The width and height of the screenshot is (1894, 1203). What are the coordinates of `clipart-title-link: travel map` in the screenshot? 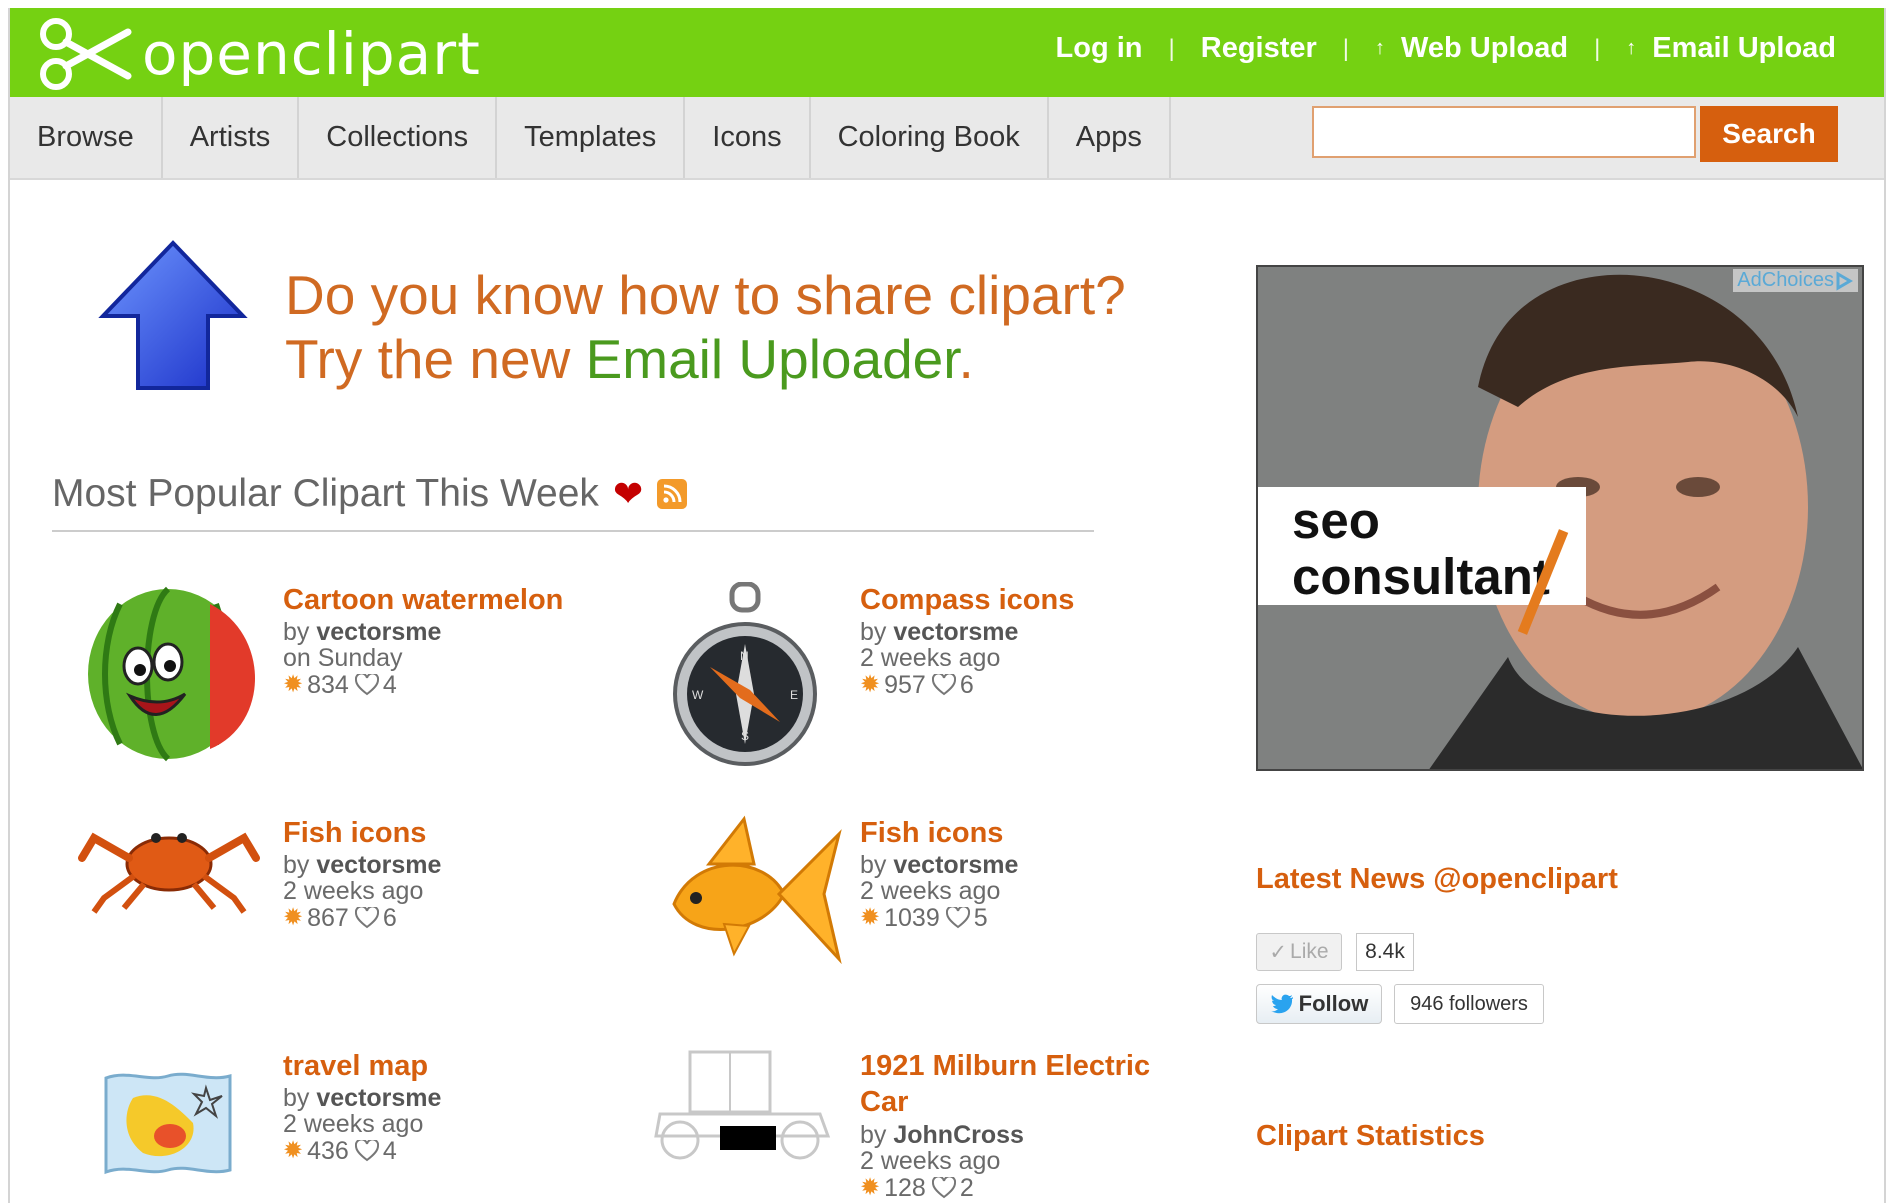 It's located at (355, 1066).